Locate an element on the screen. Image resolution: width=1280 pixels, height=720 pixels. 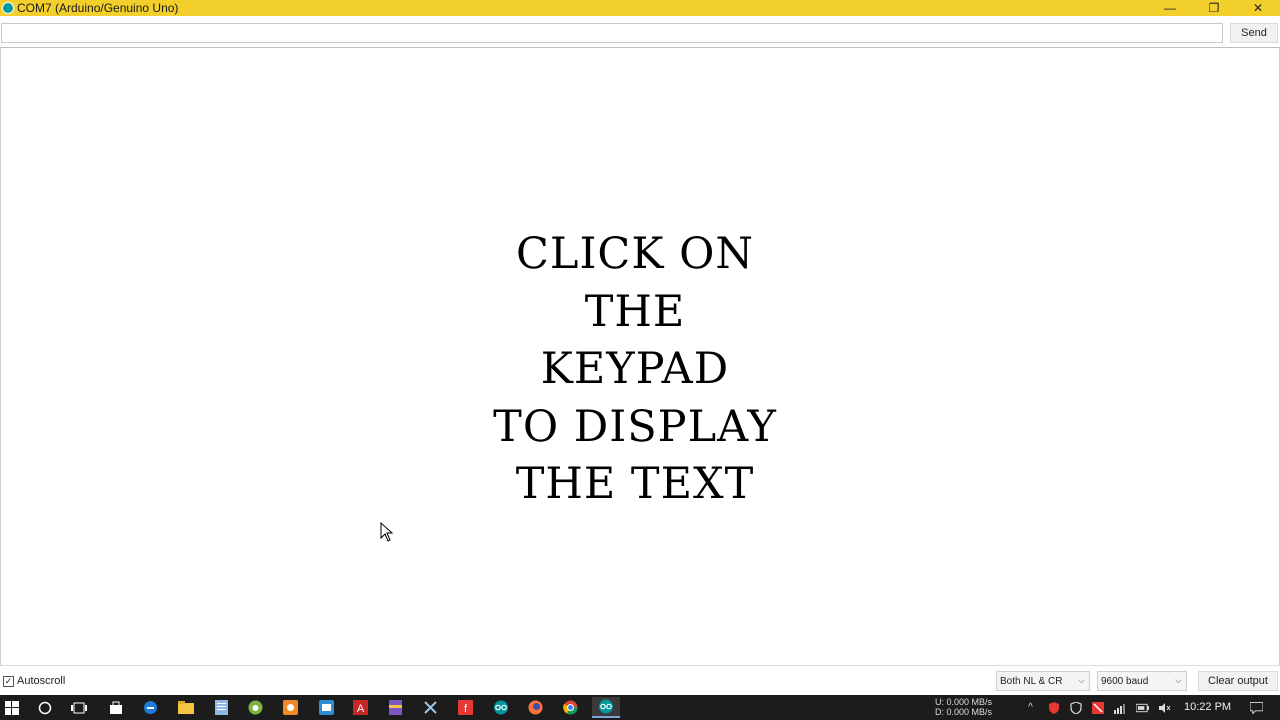
battery-icon is located at coordinates (1142, 707).